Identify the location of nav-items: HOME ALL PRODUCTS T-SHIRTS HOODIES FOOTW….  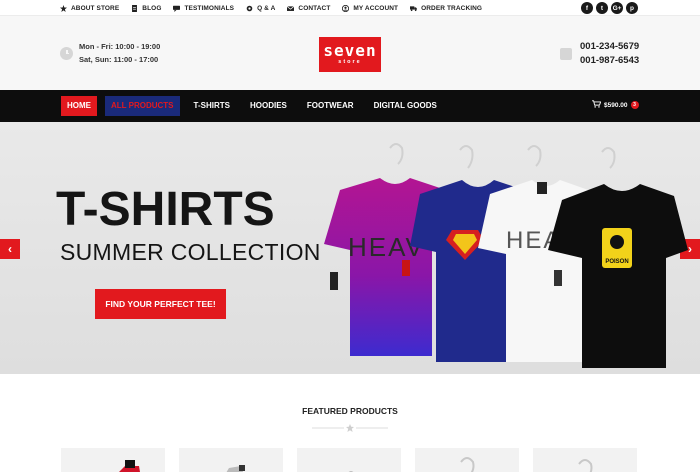
(252, 106).